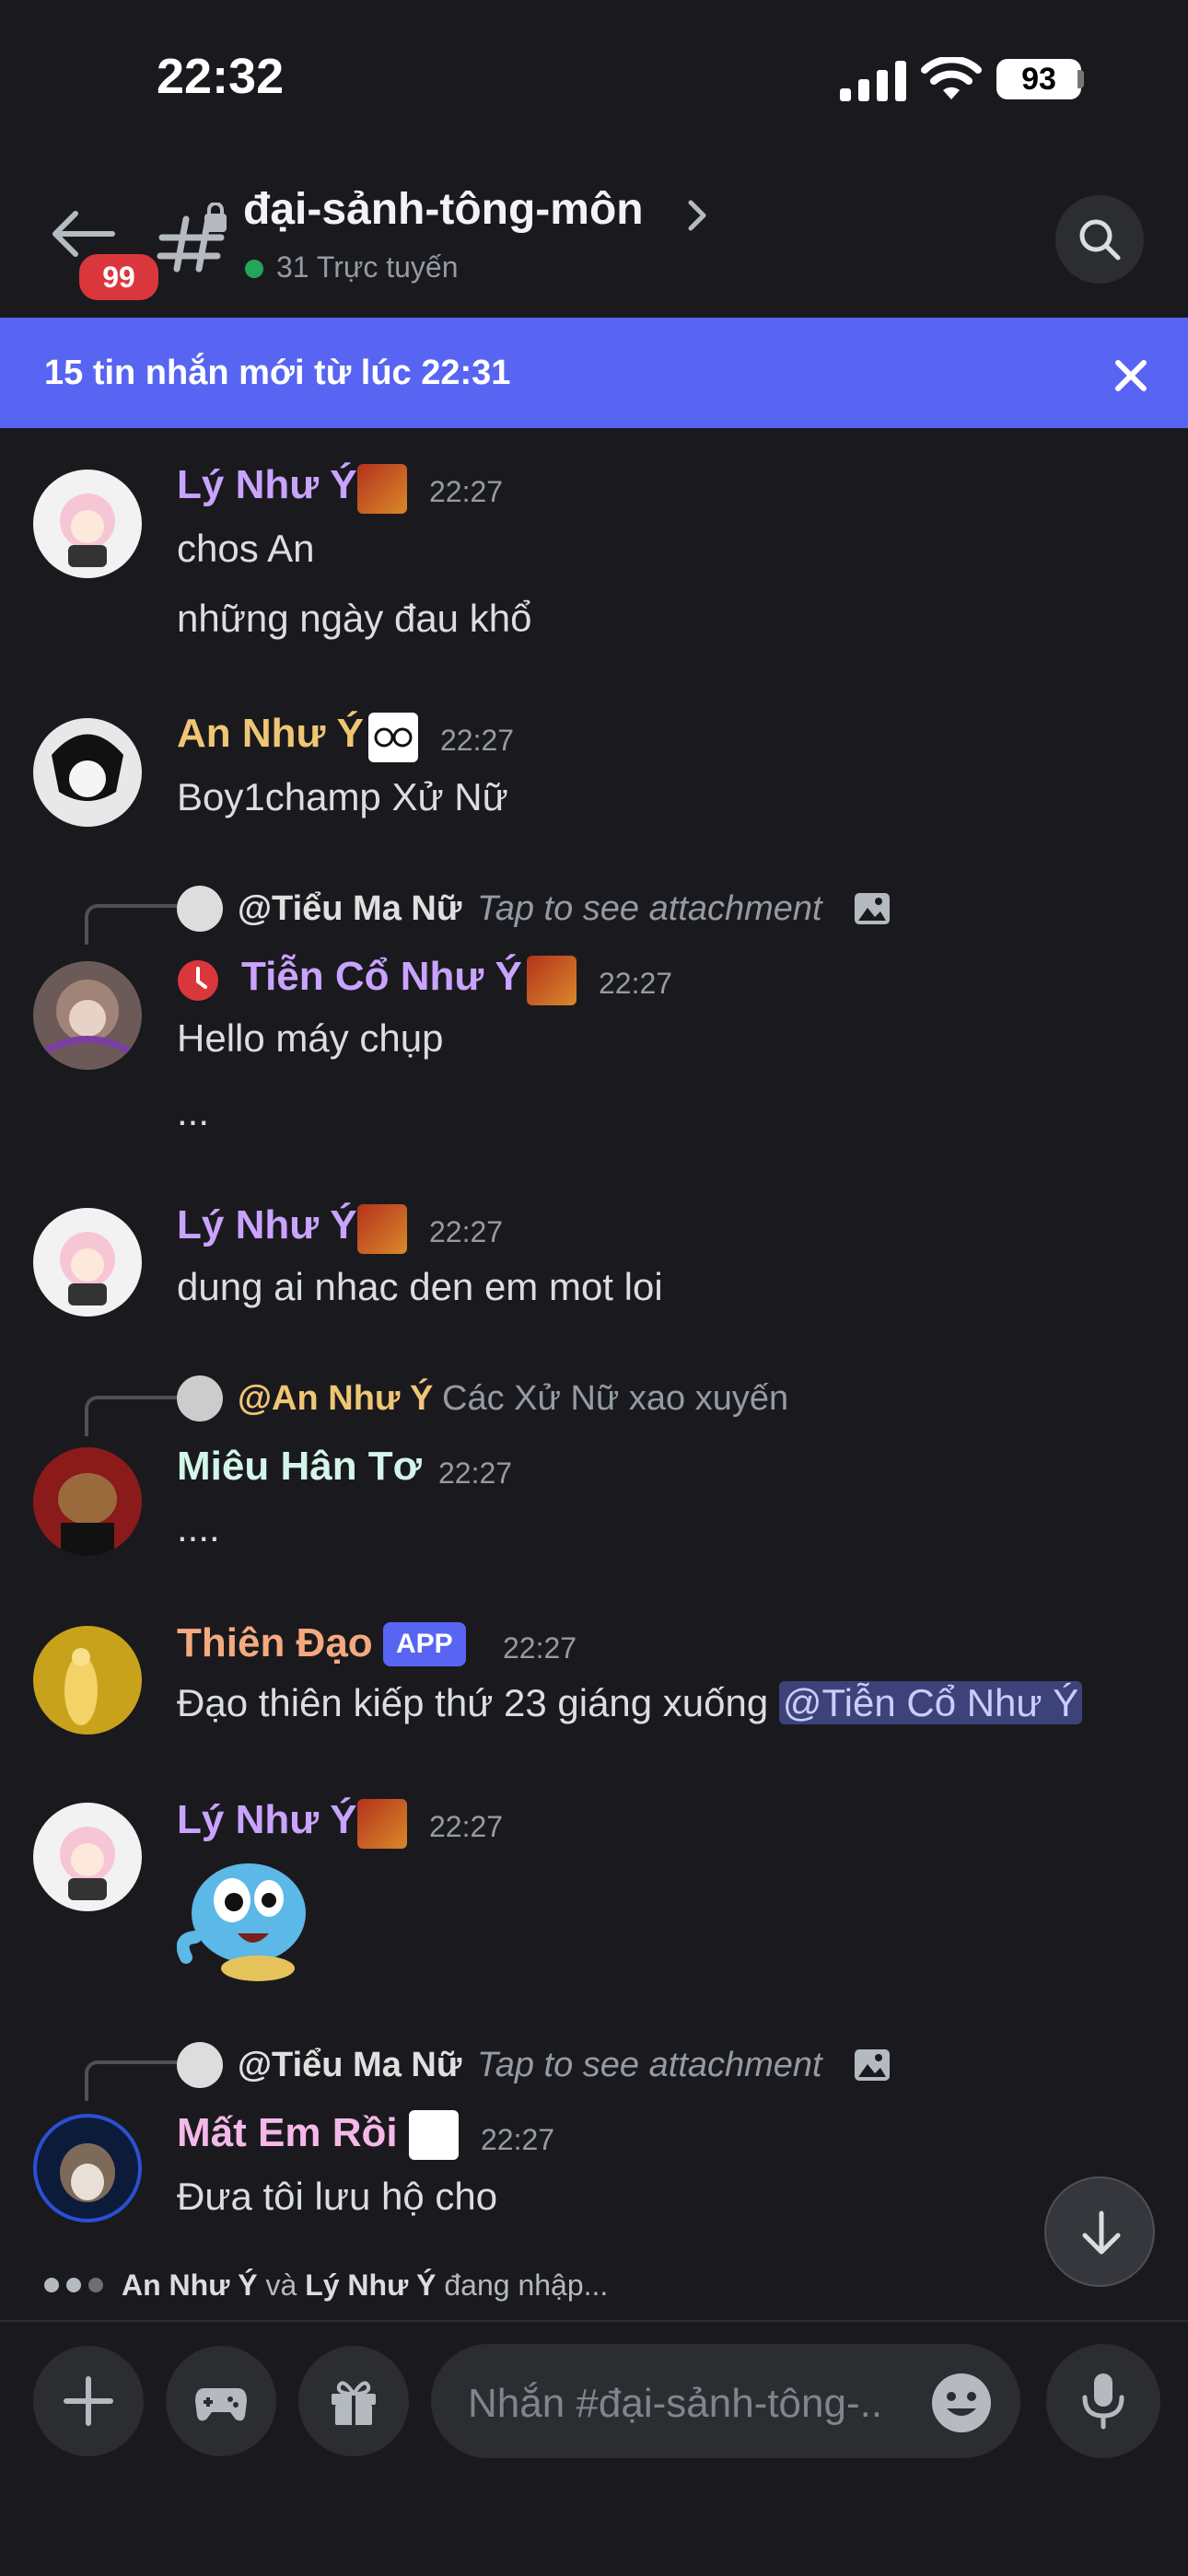 The image size is (1188, 2576). What do you see at coordinates (299, 1467) in the screenshot?
I see `message-username: Miêu Hân Tơ` at bounding box center [299, 1467].